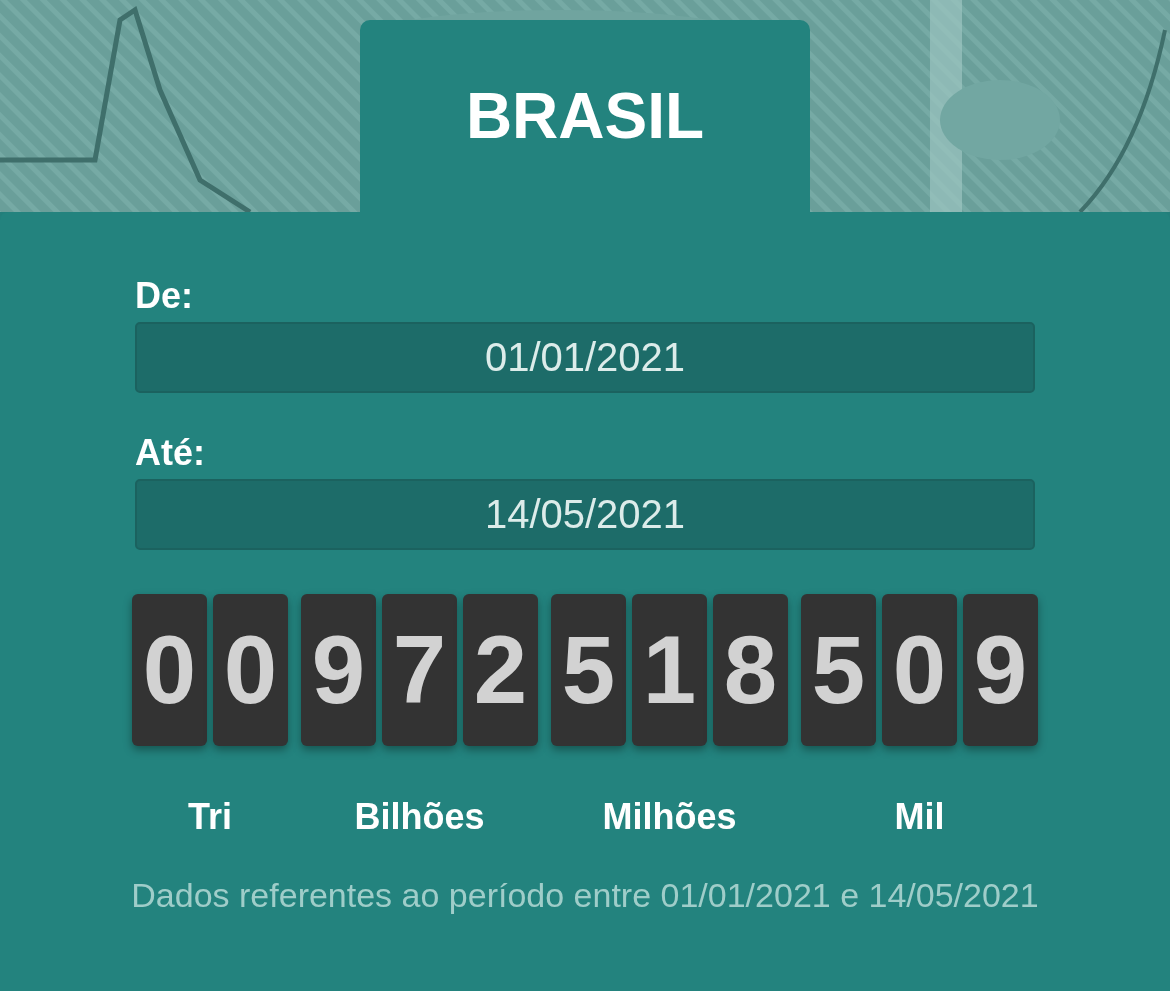 The height and width of the screenshot is (991, 1170). Describe the element at coordinates (210, 817) in the screenshot. I see `unit-label: Tri` at that location.